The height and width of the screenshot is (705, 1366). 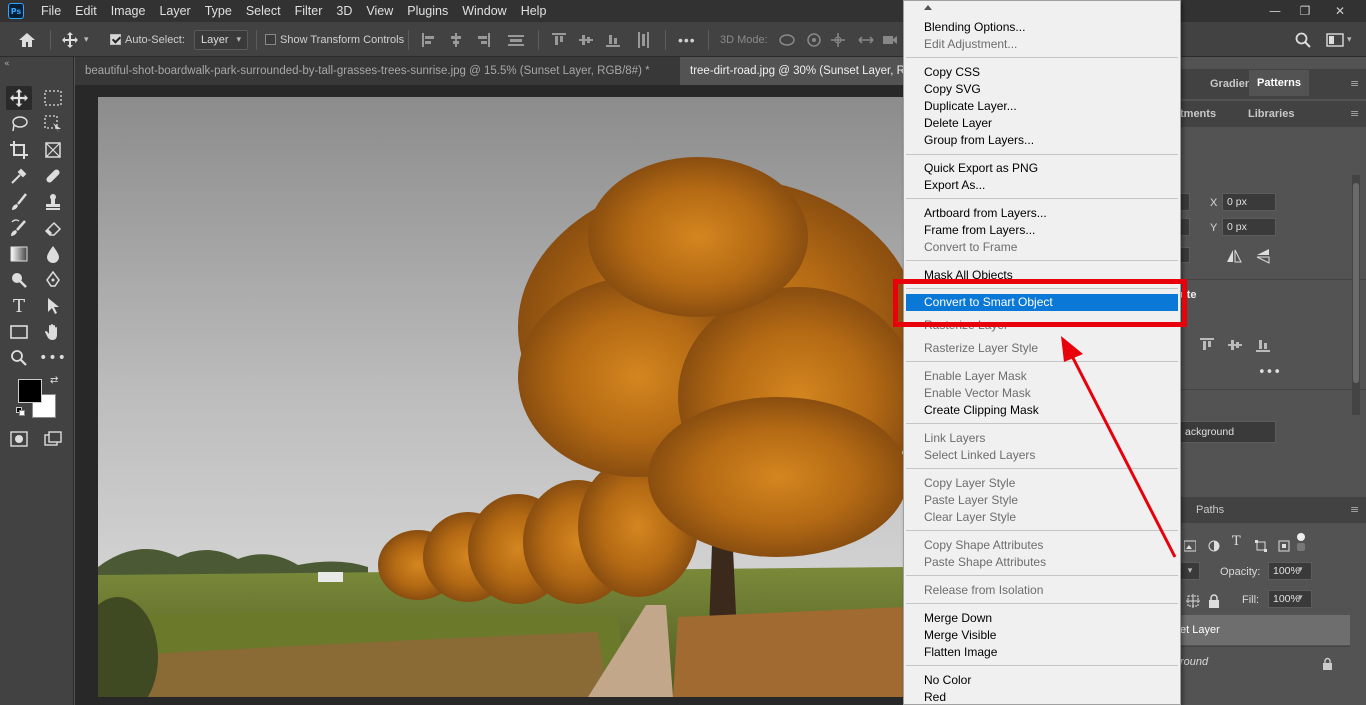 I want to click on foreground-color-swatch, so click(x=30, y=391).